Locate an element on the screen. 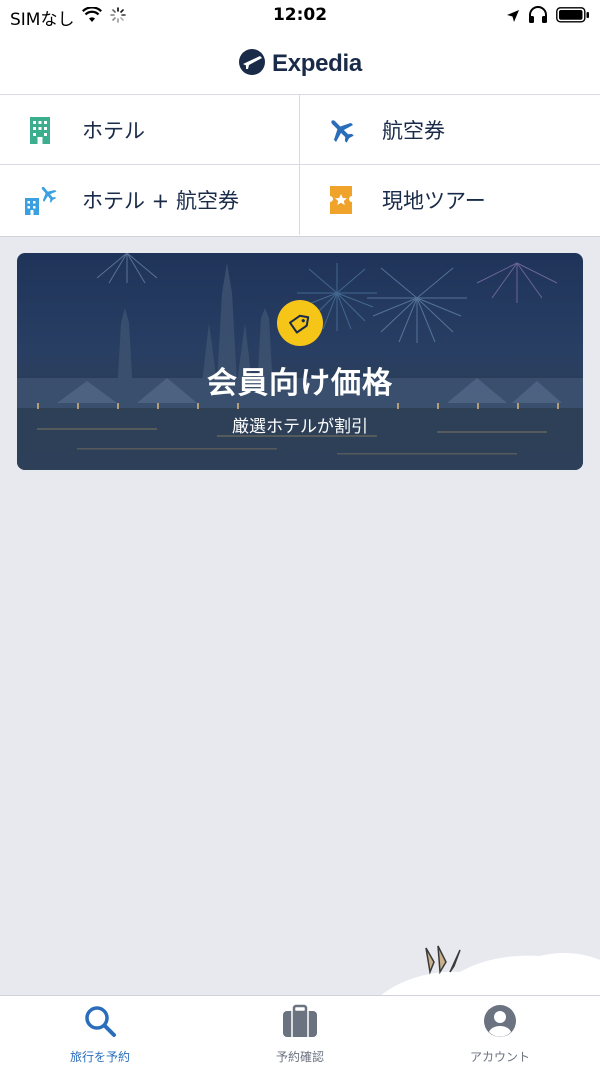  tab-account: アカウント is located at coordinates (500, 1031).